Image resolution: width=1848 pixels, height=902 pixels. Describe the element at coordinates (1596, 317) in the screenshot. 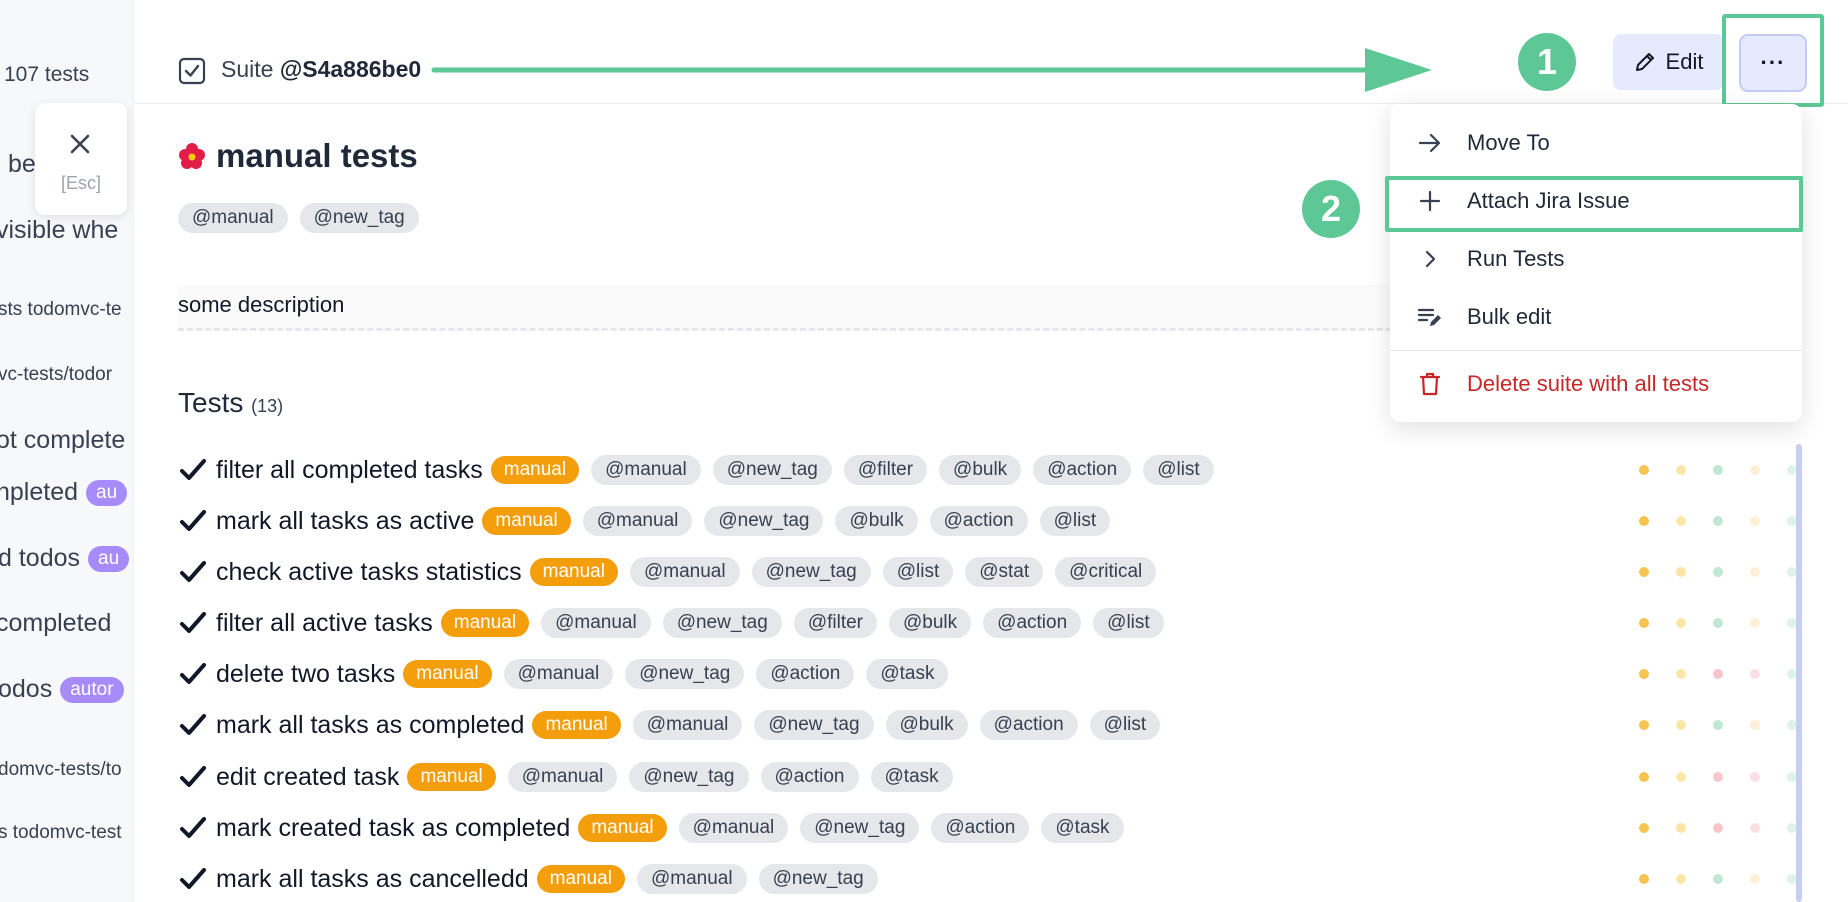

I see `menu-item-bulk-edit: Bulk edit` at that location.